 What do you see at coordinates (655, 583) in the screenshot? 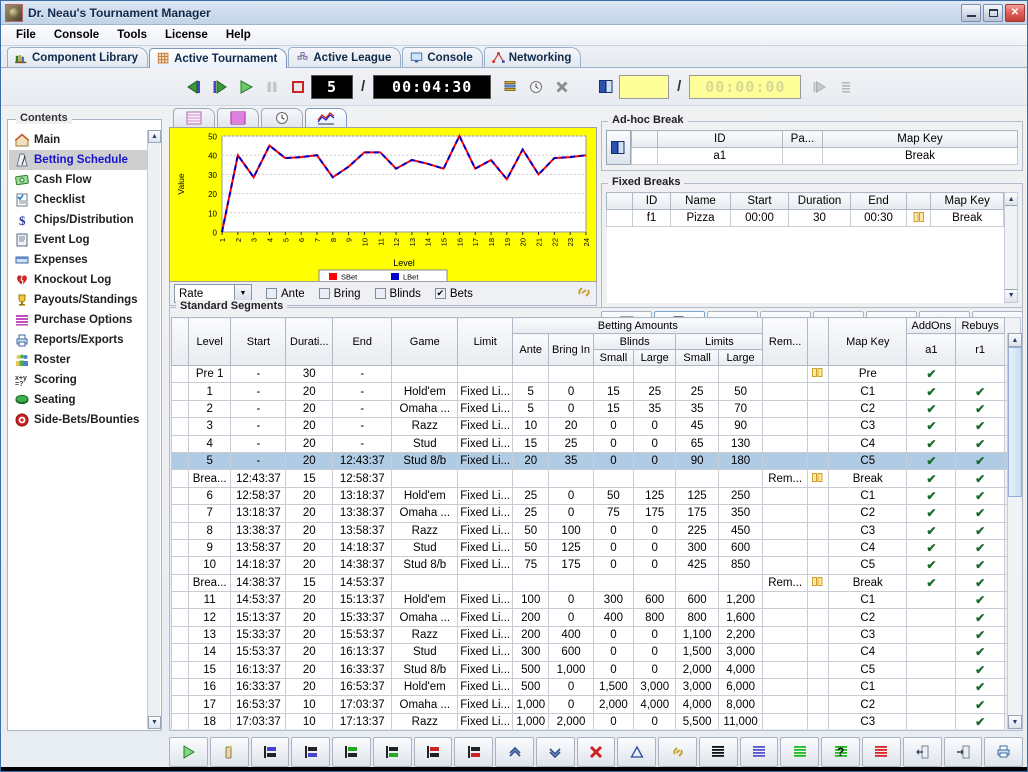
I see `cell-blinds-large` at bounding box center [655, 583].